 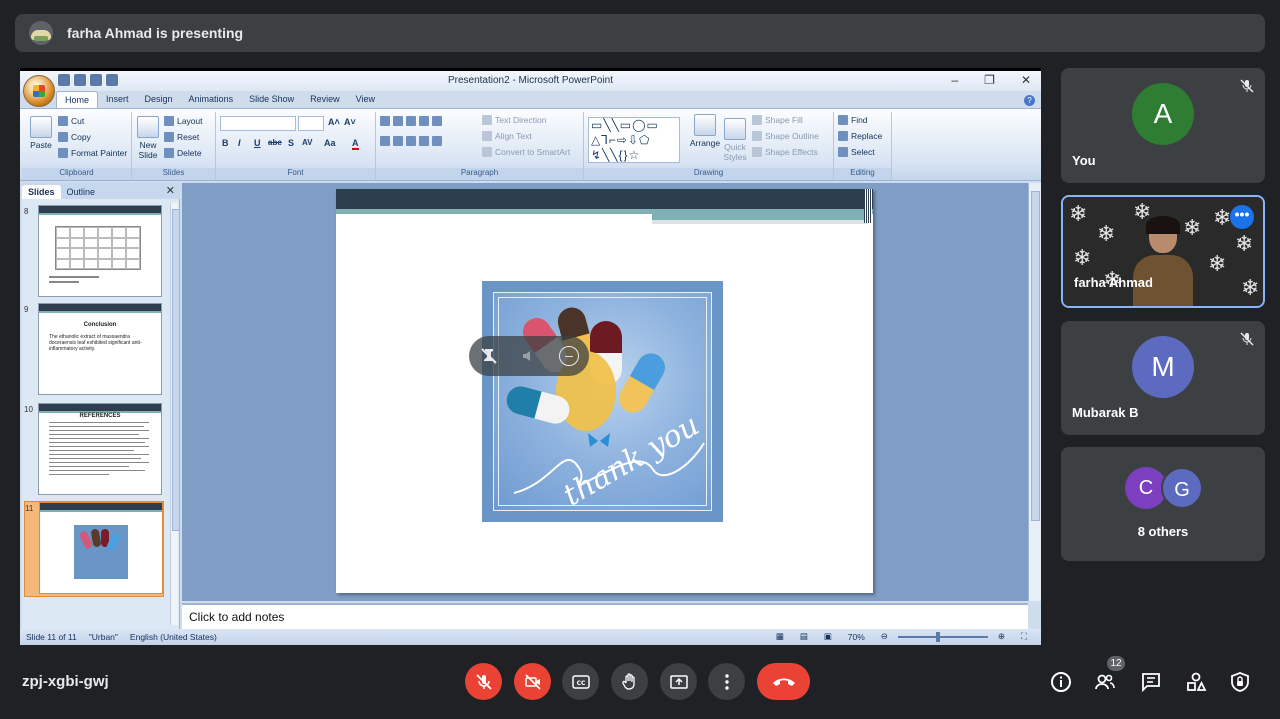 I want to click on align-buttons, so click(x=411, y=141).